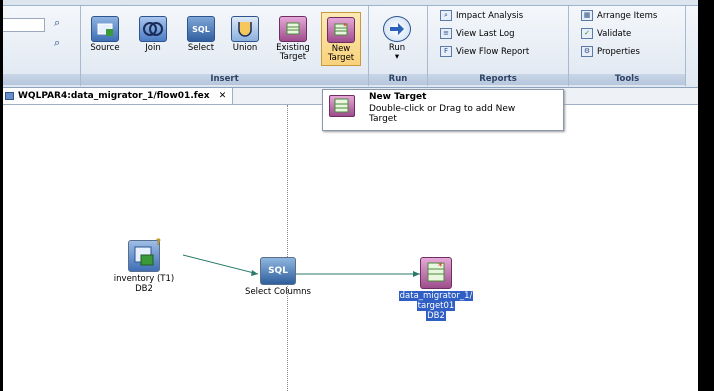  I want to click on arrange-items-button: ▦ Arrange Items, so click(619, 15).